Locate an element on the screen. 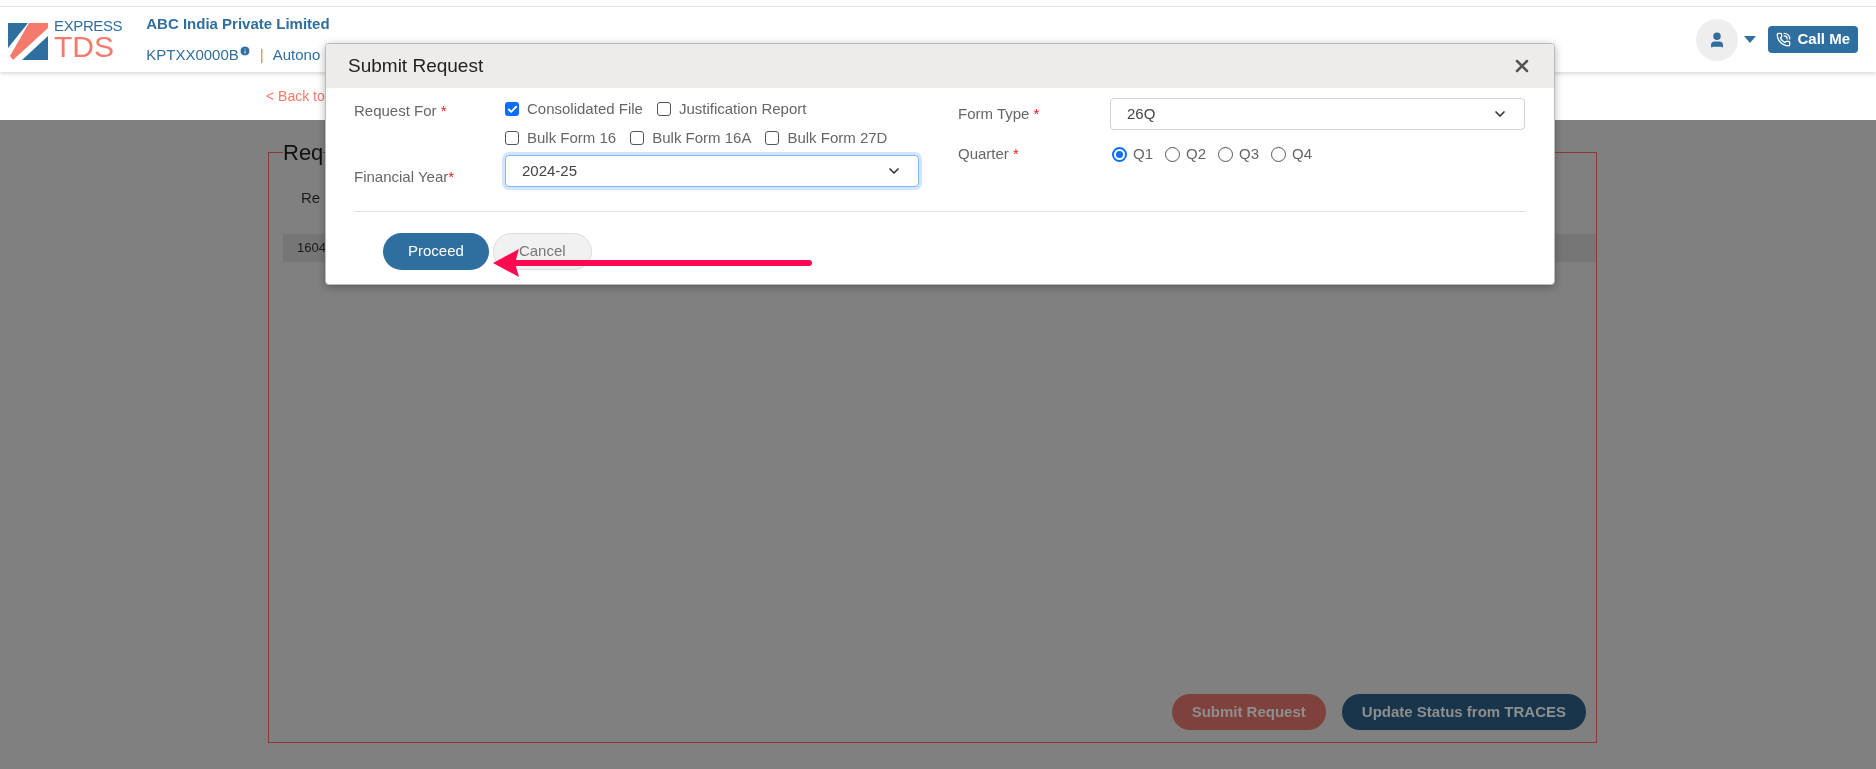 The width and height of the screenshot is (1876, 769). table-cell-text: 1604 is located at coordinates (311, 247).